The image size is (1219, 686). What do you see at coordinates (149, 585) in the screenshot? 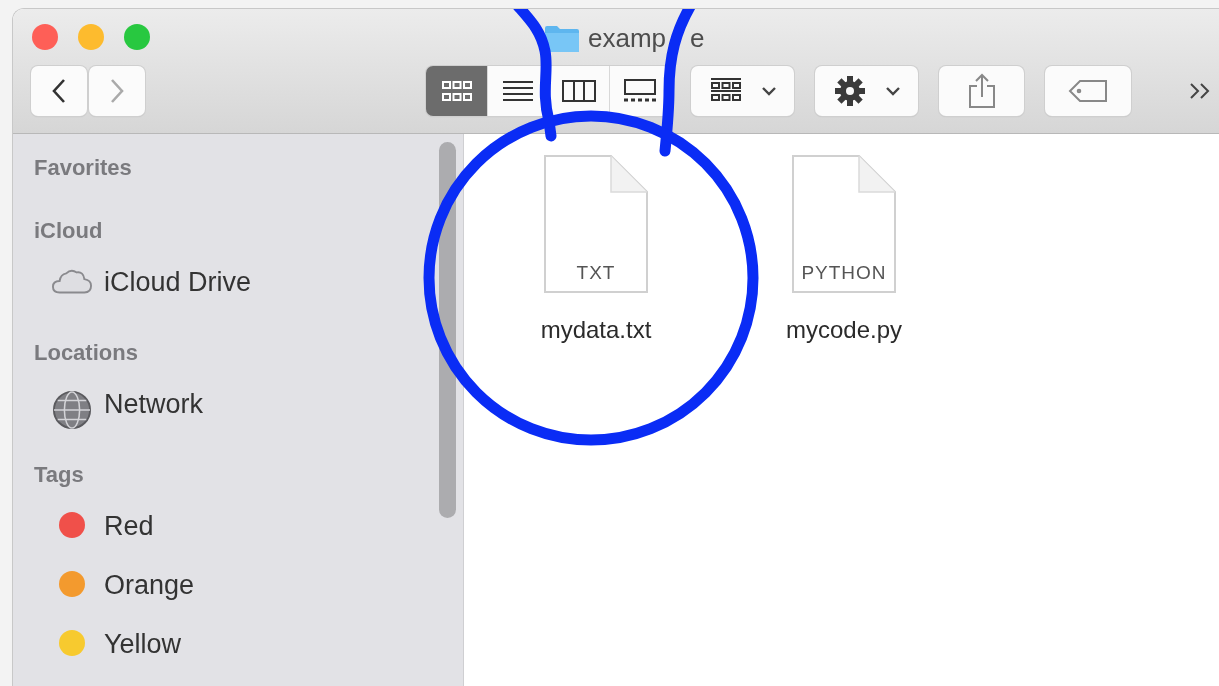
I see `sidebar-item: Orange` at bounding box center [149, 585].